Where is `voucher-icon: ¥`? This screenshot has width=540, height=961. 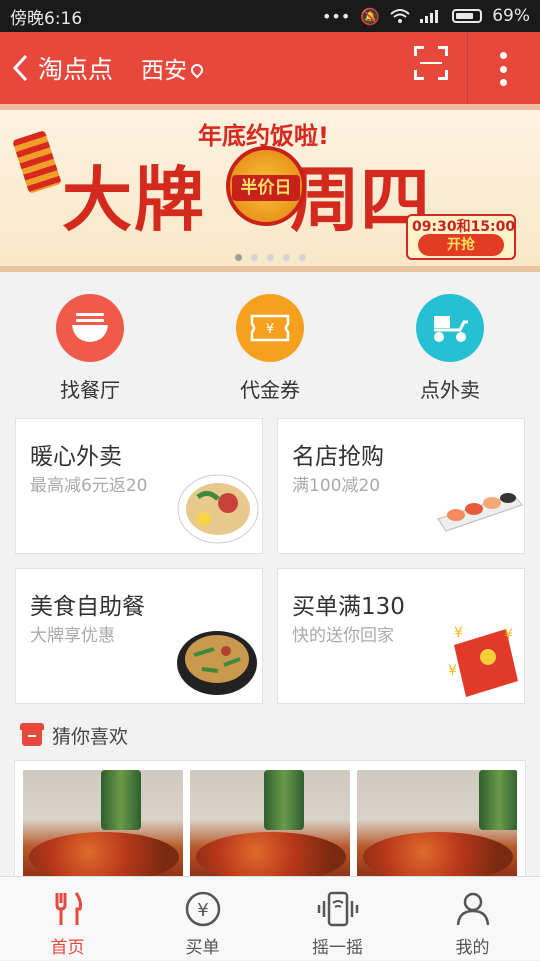 voucher-icon: ¥ is located at coordinates (270, 328).